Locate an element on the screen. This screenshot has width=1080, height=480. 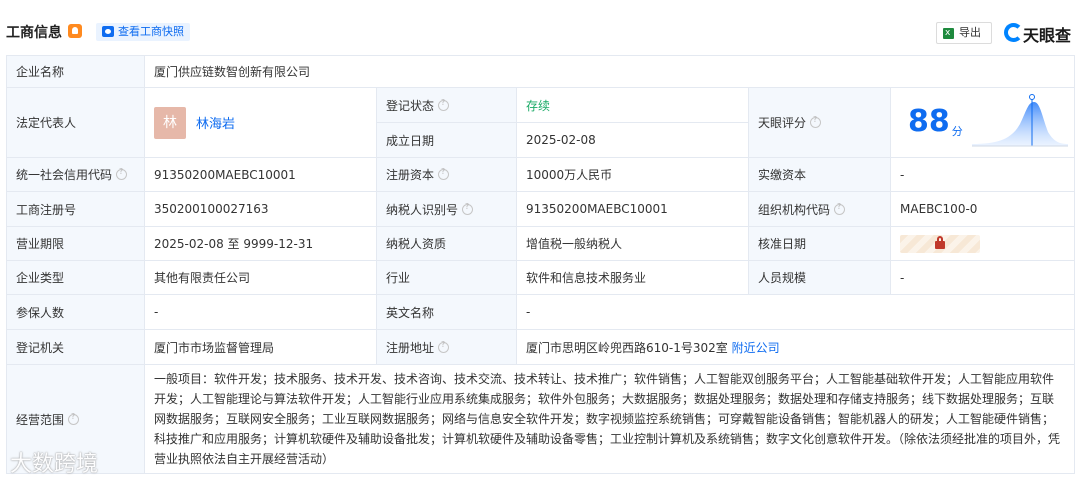
tax-qual-value: 增值税一般纳税人 is located at coordinates (632, 243).